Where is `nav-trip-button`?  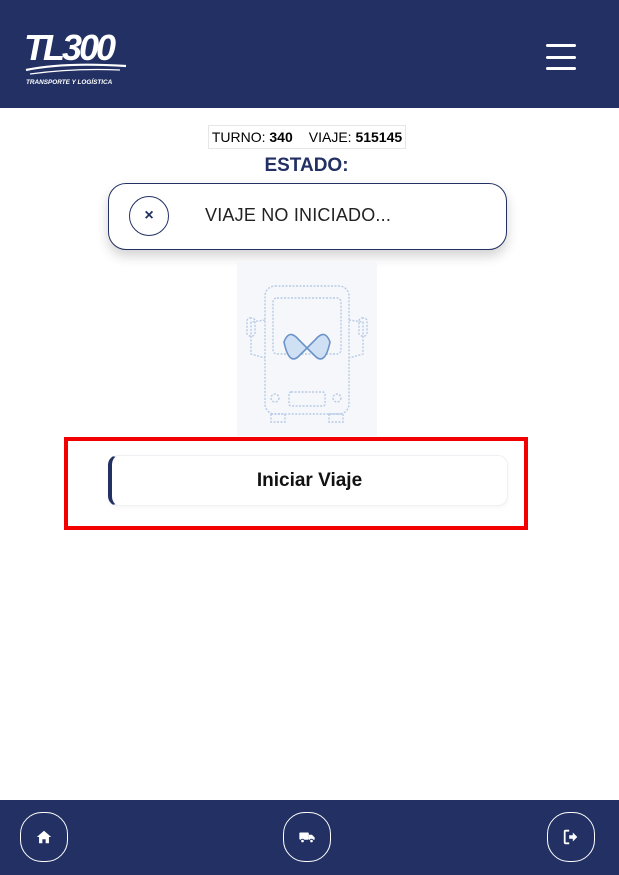 nav-trip-button is located at coordinates (307, 837).